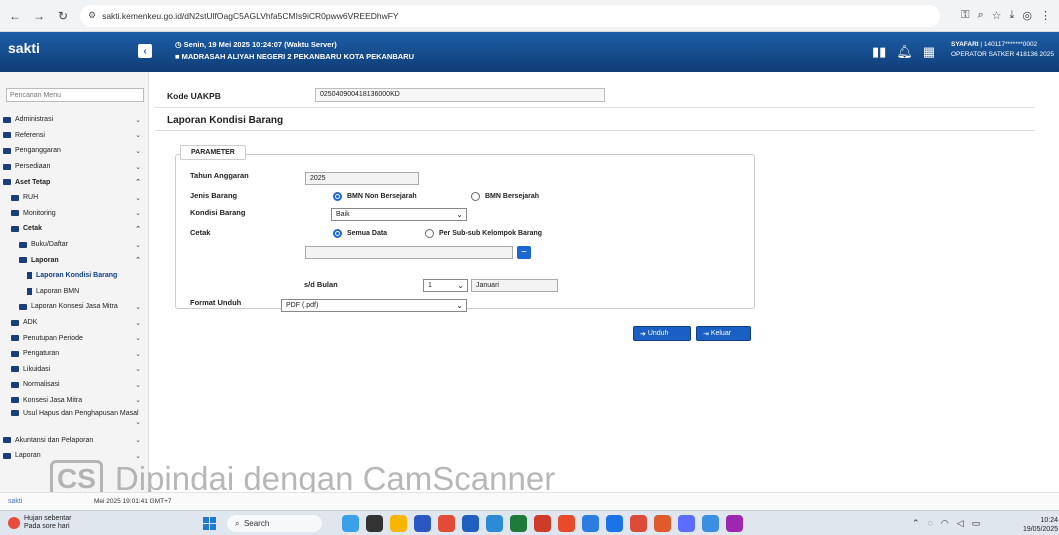 Image resolution: width=1059 pixels, height=535 pixels. I want to click on sidebar-item: Penganggaran ⌄, so click(74, 151).